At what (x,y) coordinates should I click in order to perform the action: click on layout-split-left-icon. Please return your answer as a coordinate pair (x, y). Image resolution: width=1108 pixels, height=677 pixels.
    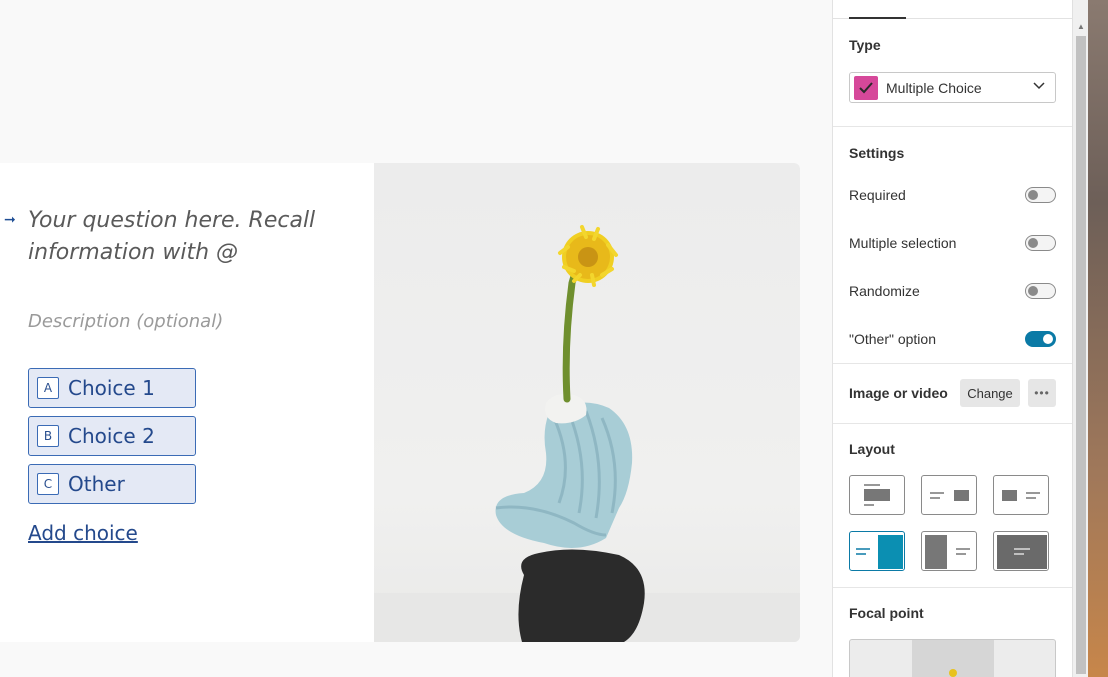
    Looking at the image, I should click on (947, 552).